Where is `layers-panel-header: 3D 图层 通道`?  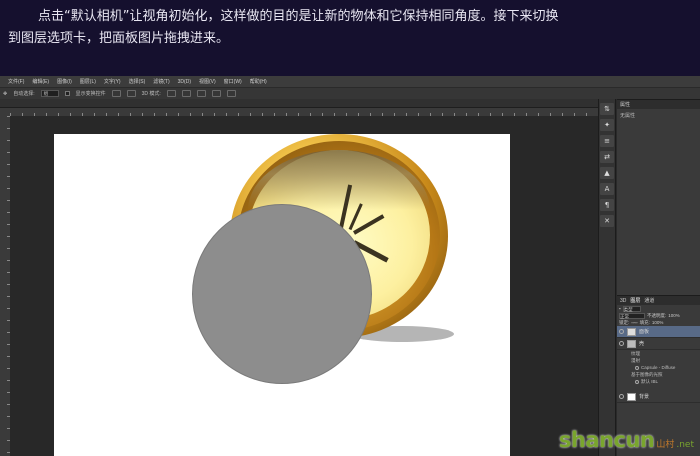
layers-panel-header: 3D 图层 通道 is located at coordinates (658, 300).